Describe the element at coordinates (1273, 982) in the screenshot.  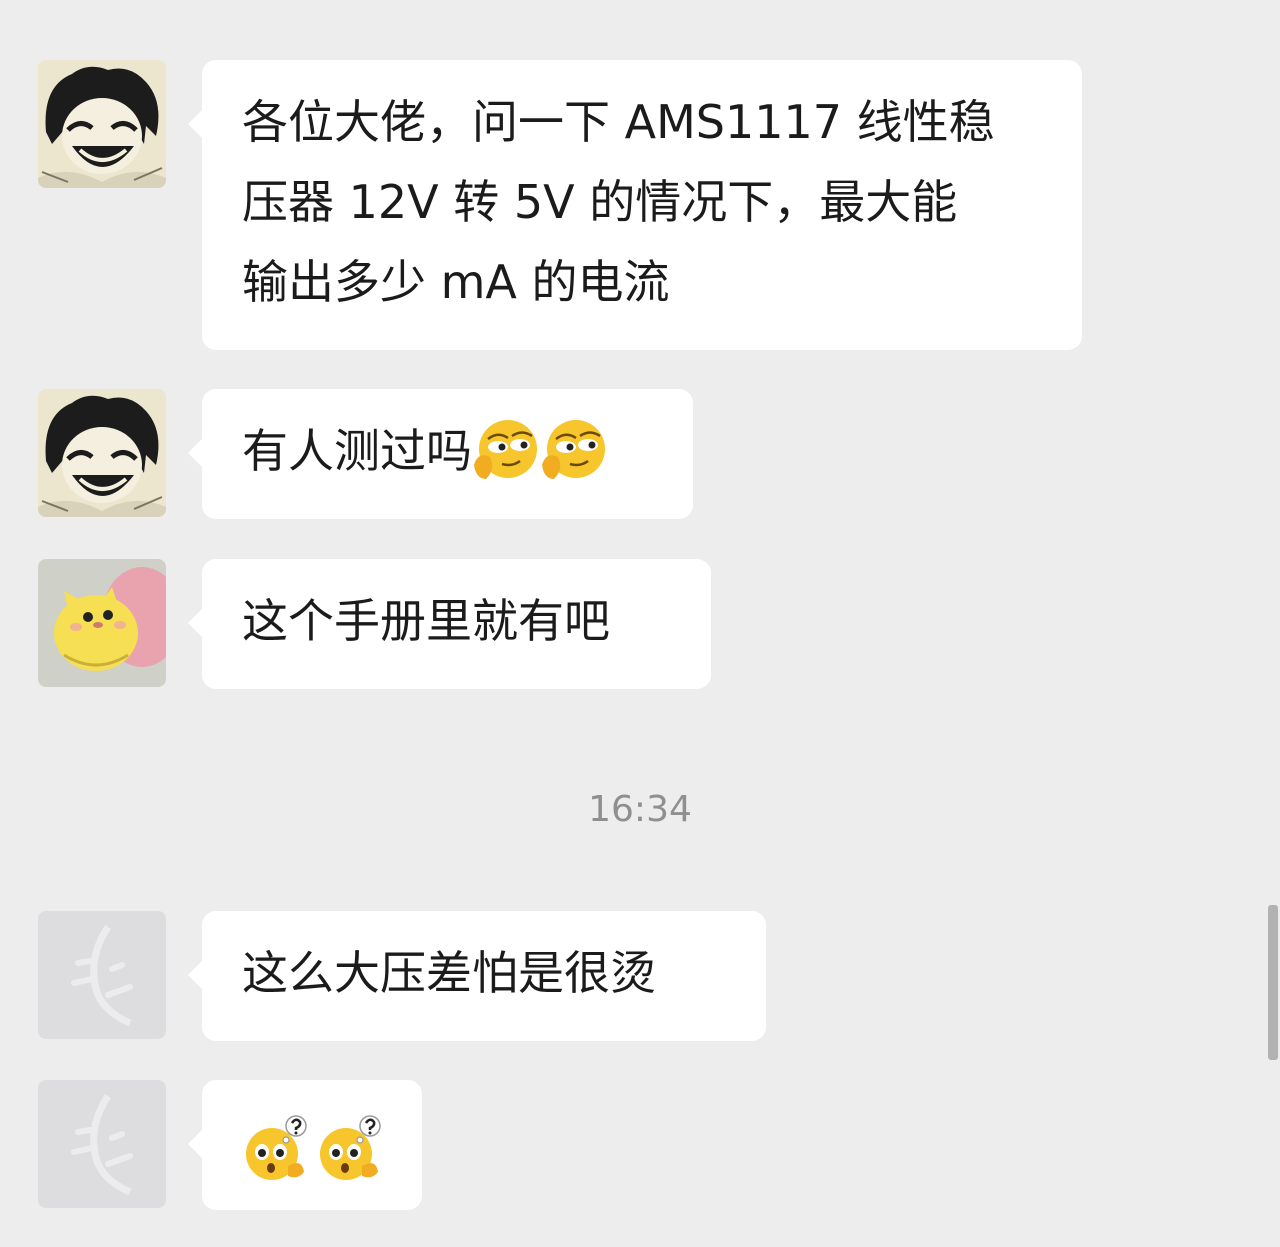
I see `chat-scrollbar` at that location.